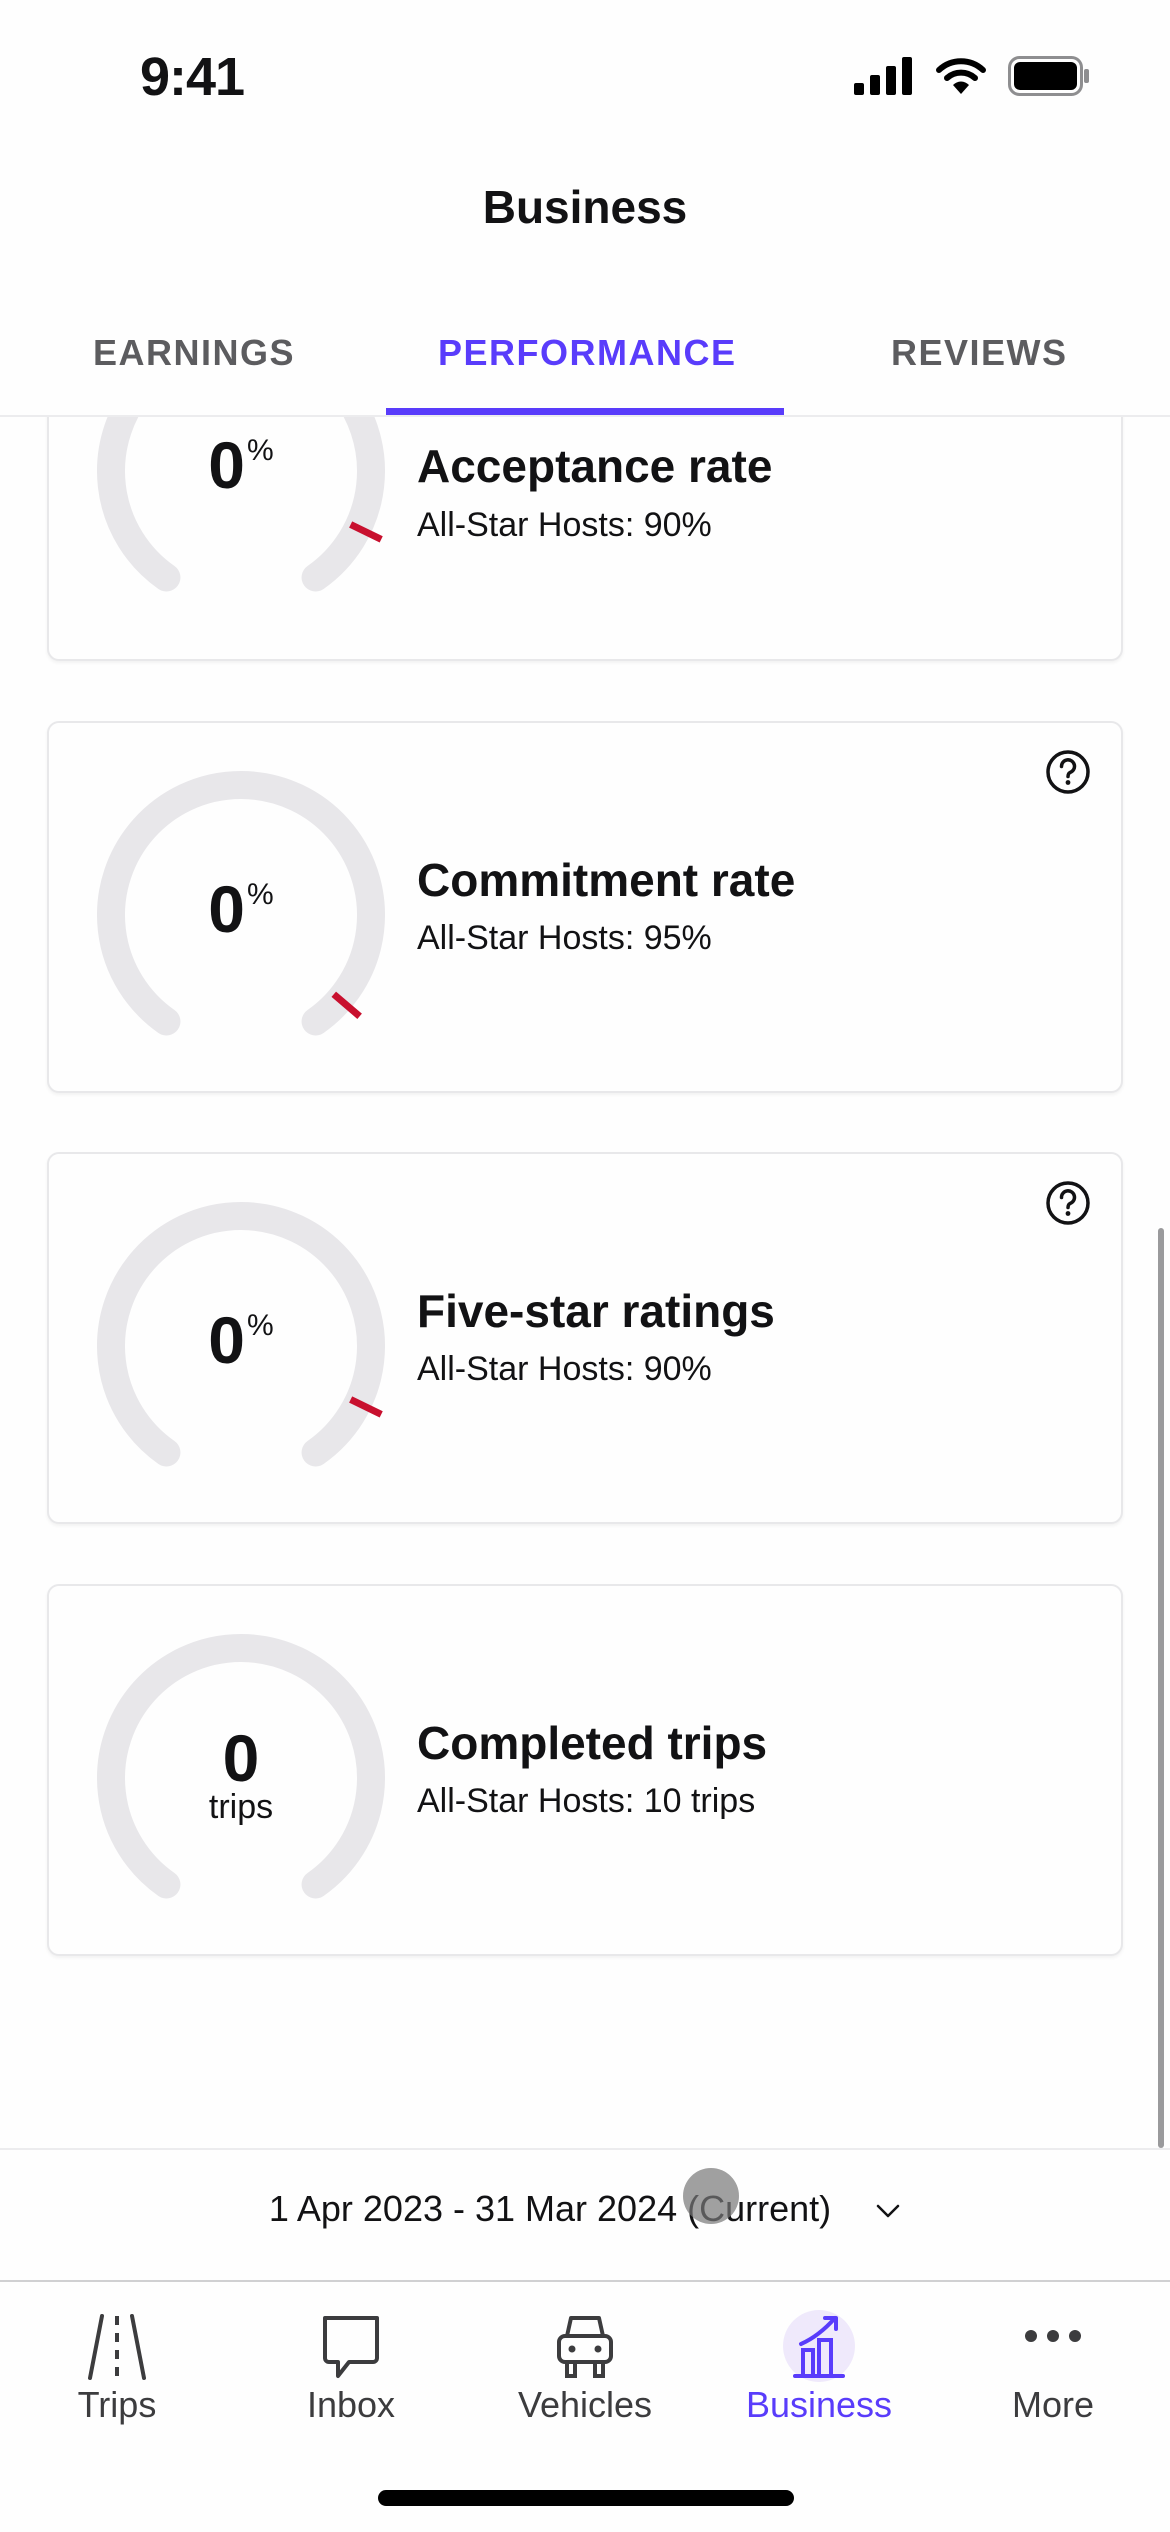 This screenshot has width=1170, height=2532. What do you see at coordinates (1161, 1688) in the screenshot?
I see `scrollbar` at bounding box center [1161, 1688].